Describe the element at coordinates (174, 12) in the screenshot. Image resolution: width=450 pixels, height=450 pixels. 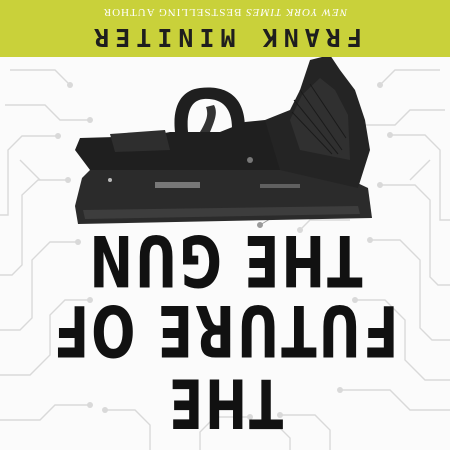
I see `tagline-rest: BESTSELLING AUTHOR` at that location.